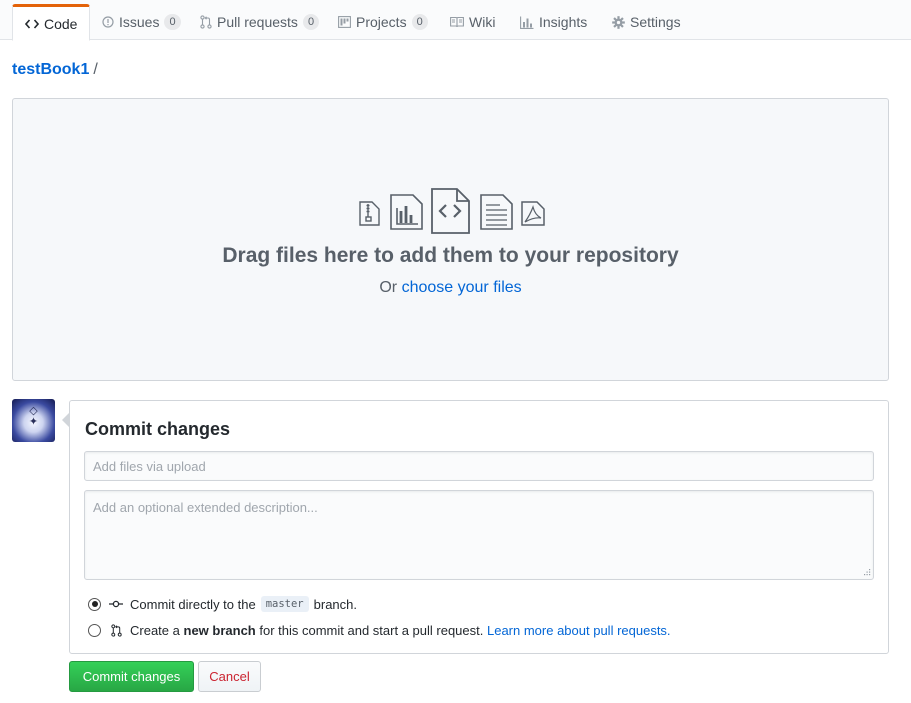 This screenshot has height=703, width=911. Describe the element at coordinates (33, 416) in the screenshot. I see `avatar-artwork: ◇ ✦` at that location.